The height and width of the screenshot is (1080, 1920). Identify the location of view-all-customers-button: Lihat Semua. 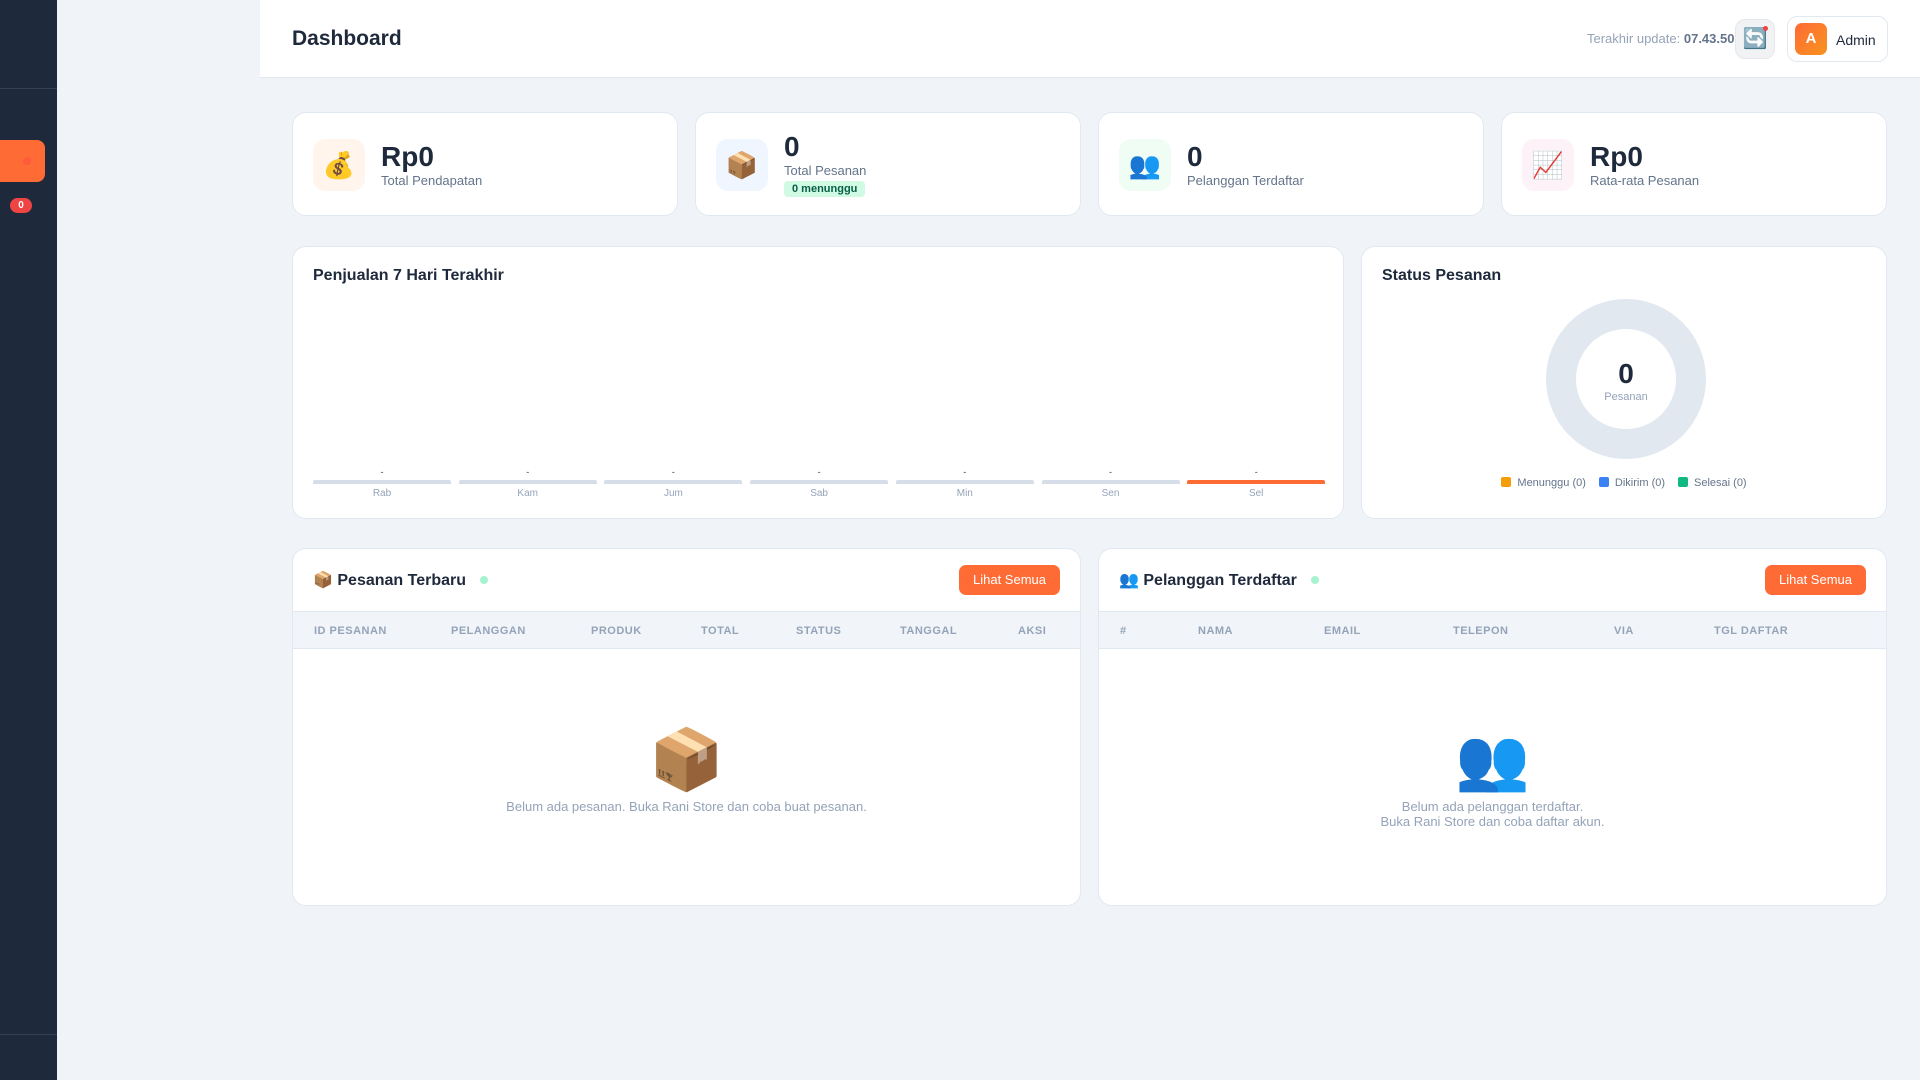
(1815, 580).